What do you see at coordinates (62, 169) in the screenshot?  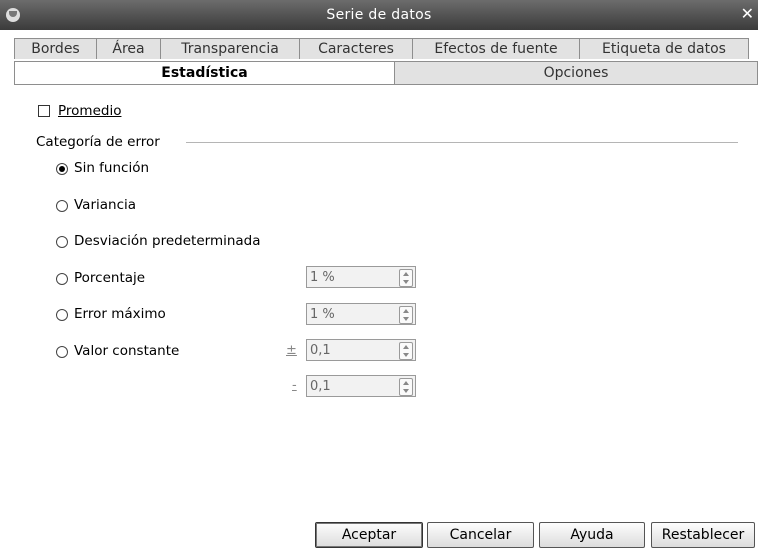 I see `sin-funcion-radio` at bounding box center [62, 169].